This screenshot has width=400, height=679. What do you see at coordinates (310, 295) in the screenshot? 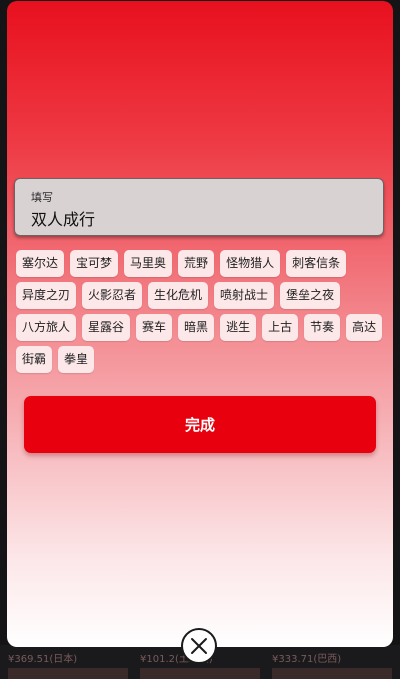
I see `tag-chip: 堡垒之夜` at bounding box center [310, 295].